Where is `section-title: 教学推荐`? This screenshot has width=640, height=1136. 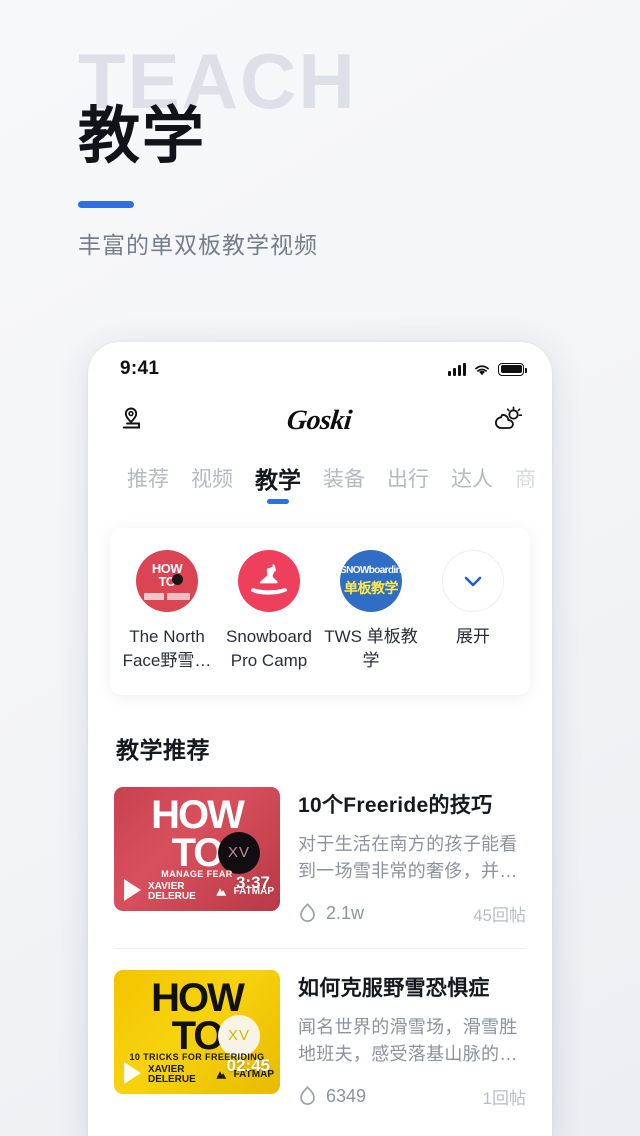 section-title: 教学推荐 is located at coordinates (163, 749).